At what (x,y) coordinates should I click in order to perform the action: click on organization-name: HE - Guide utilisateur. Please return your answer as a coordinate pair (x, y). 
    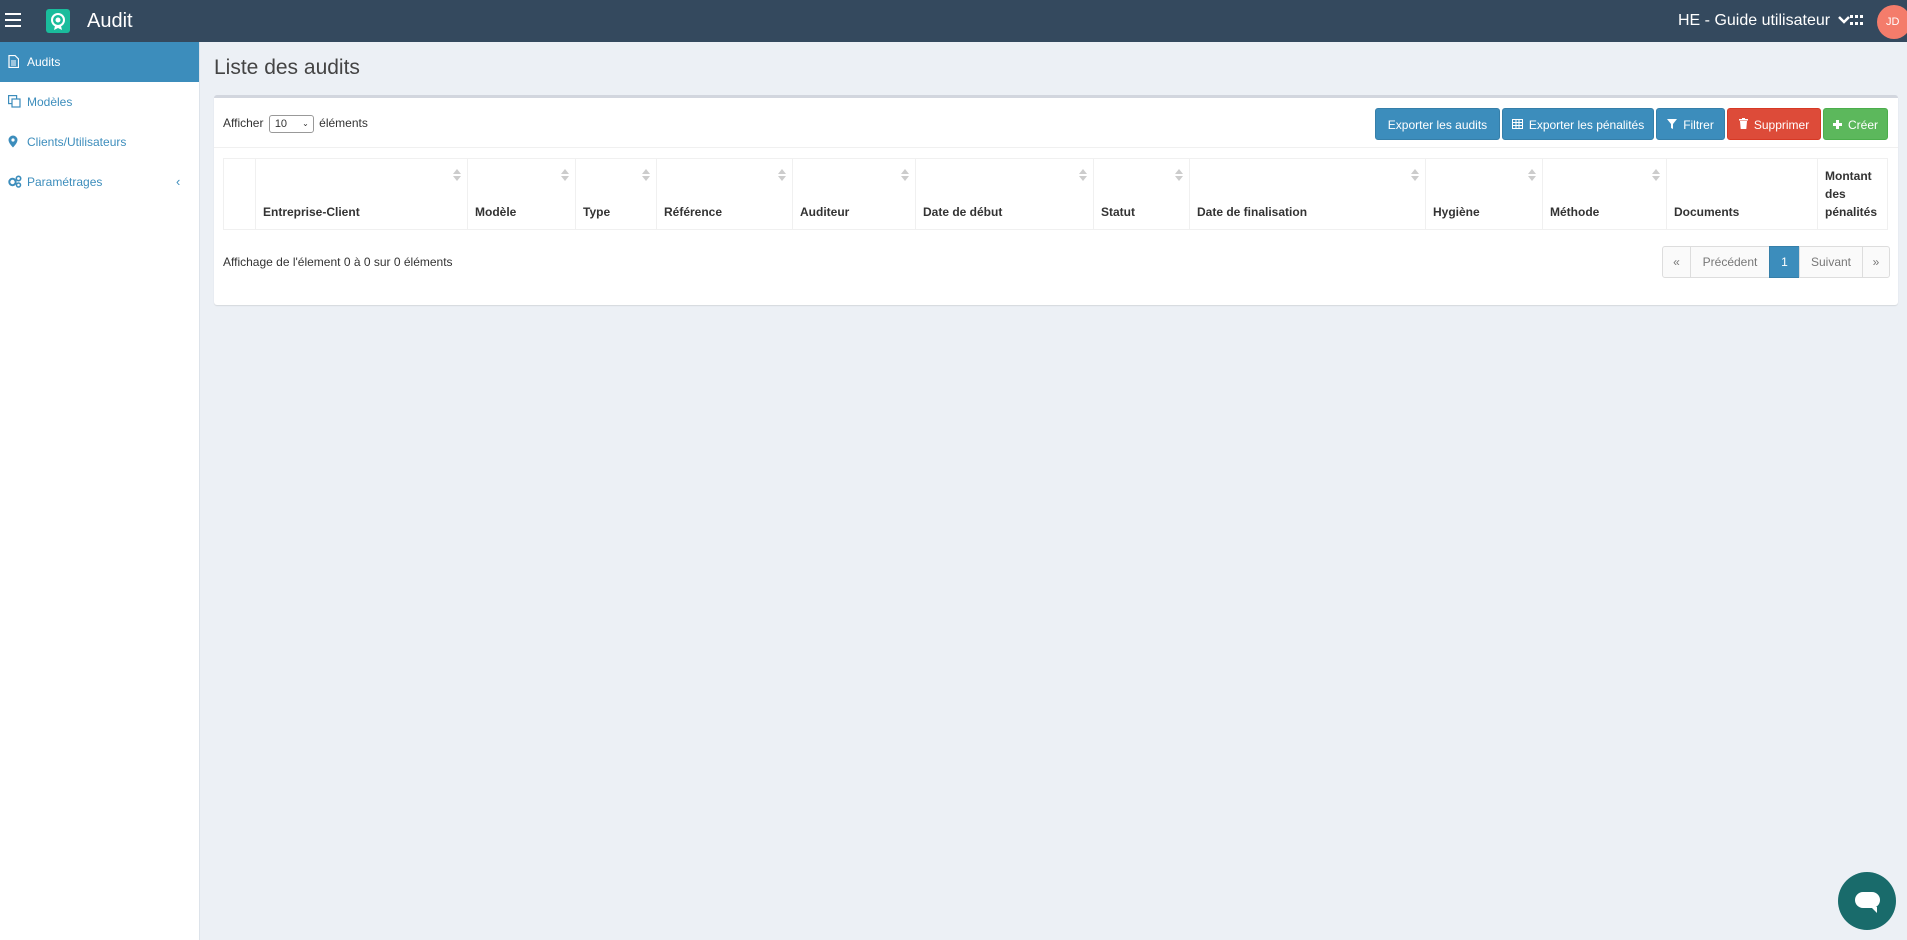
    Looking at the image, I should click on (1754, 20).